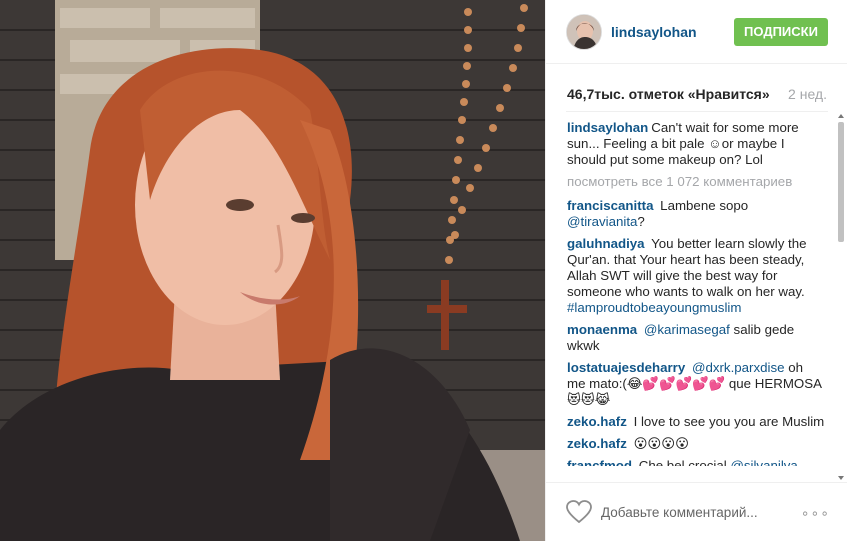 Image resolution: width=847 pixels, height=541 pixels. I want to click on divider, so click(697, 111).